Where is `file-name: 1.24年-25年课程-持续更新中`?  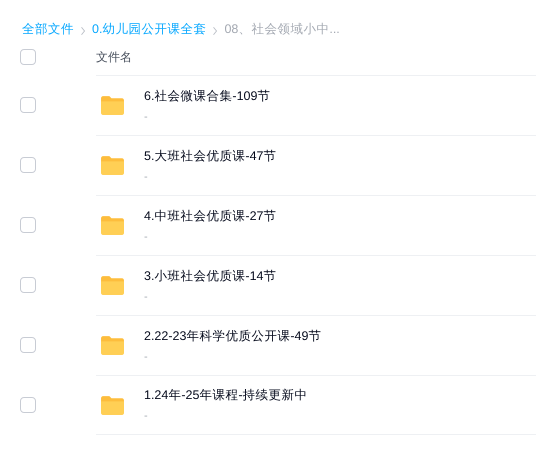
file-name: 1.24年-25年课程-持续更新中 is located at coordinates (226, 395).